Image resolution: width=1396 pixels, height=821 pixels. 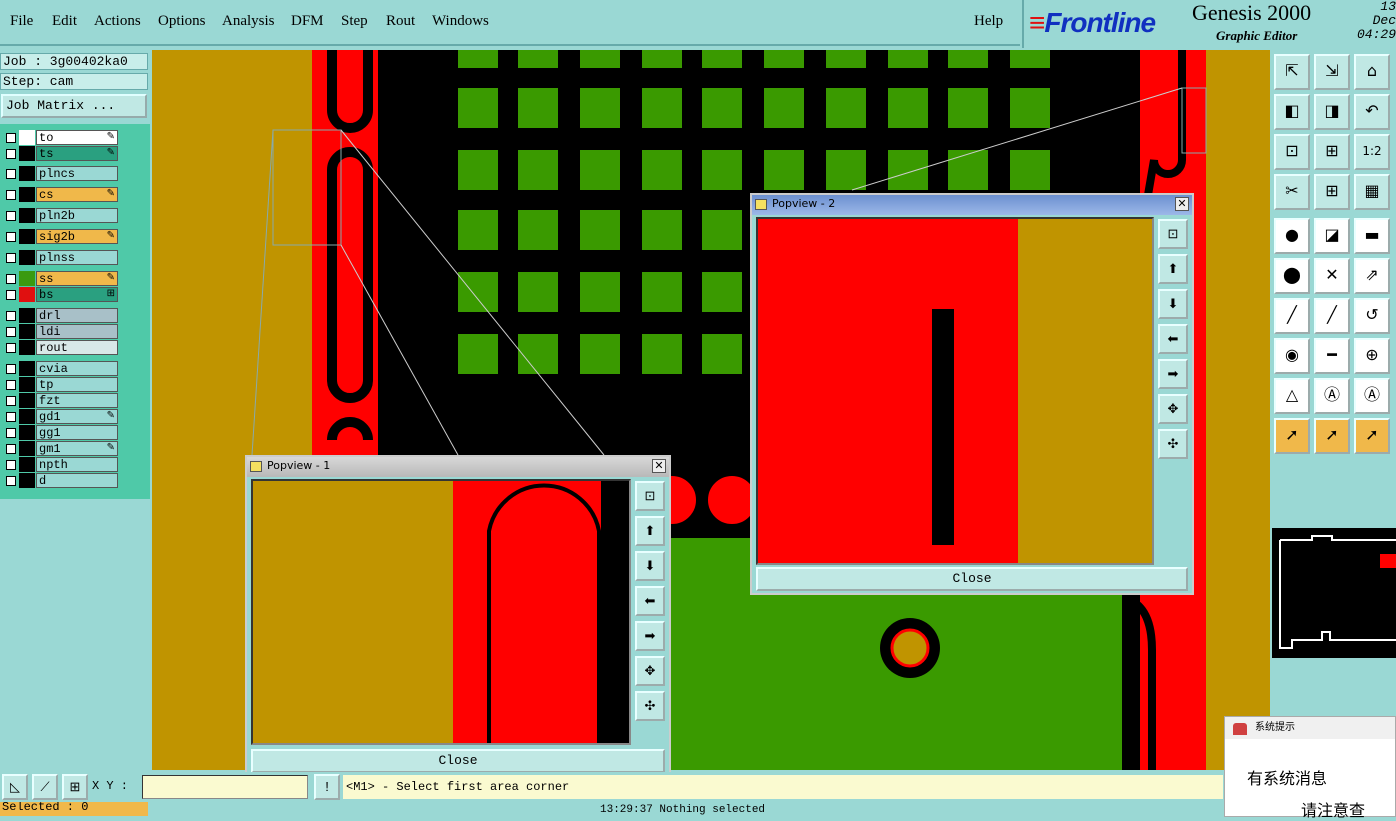 I want to click on layer-row: fzt, so click(x=61, y=400).